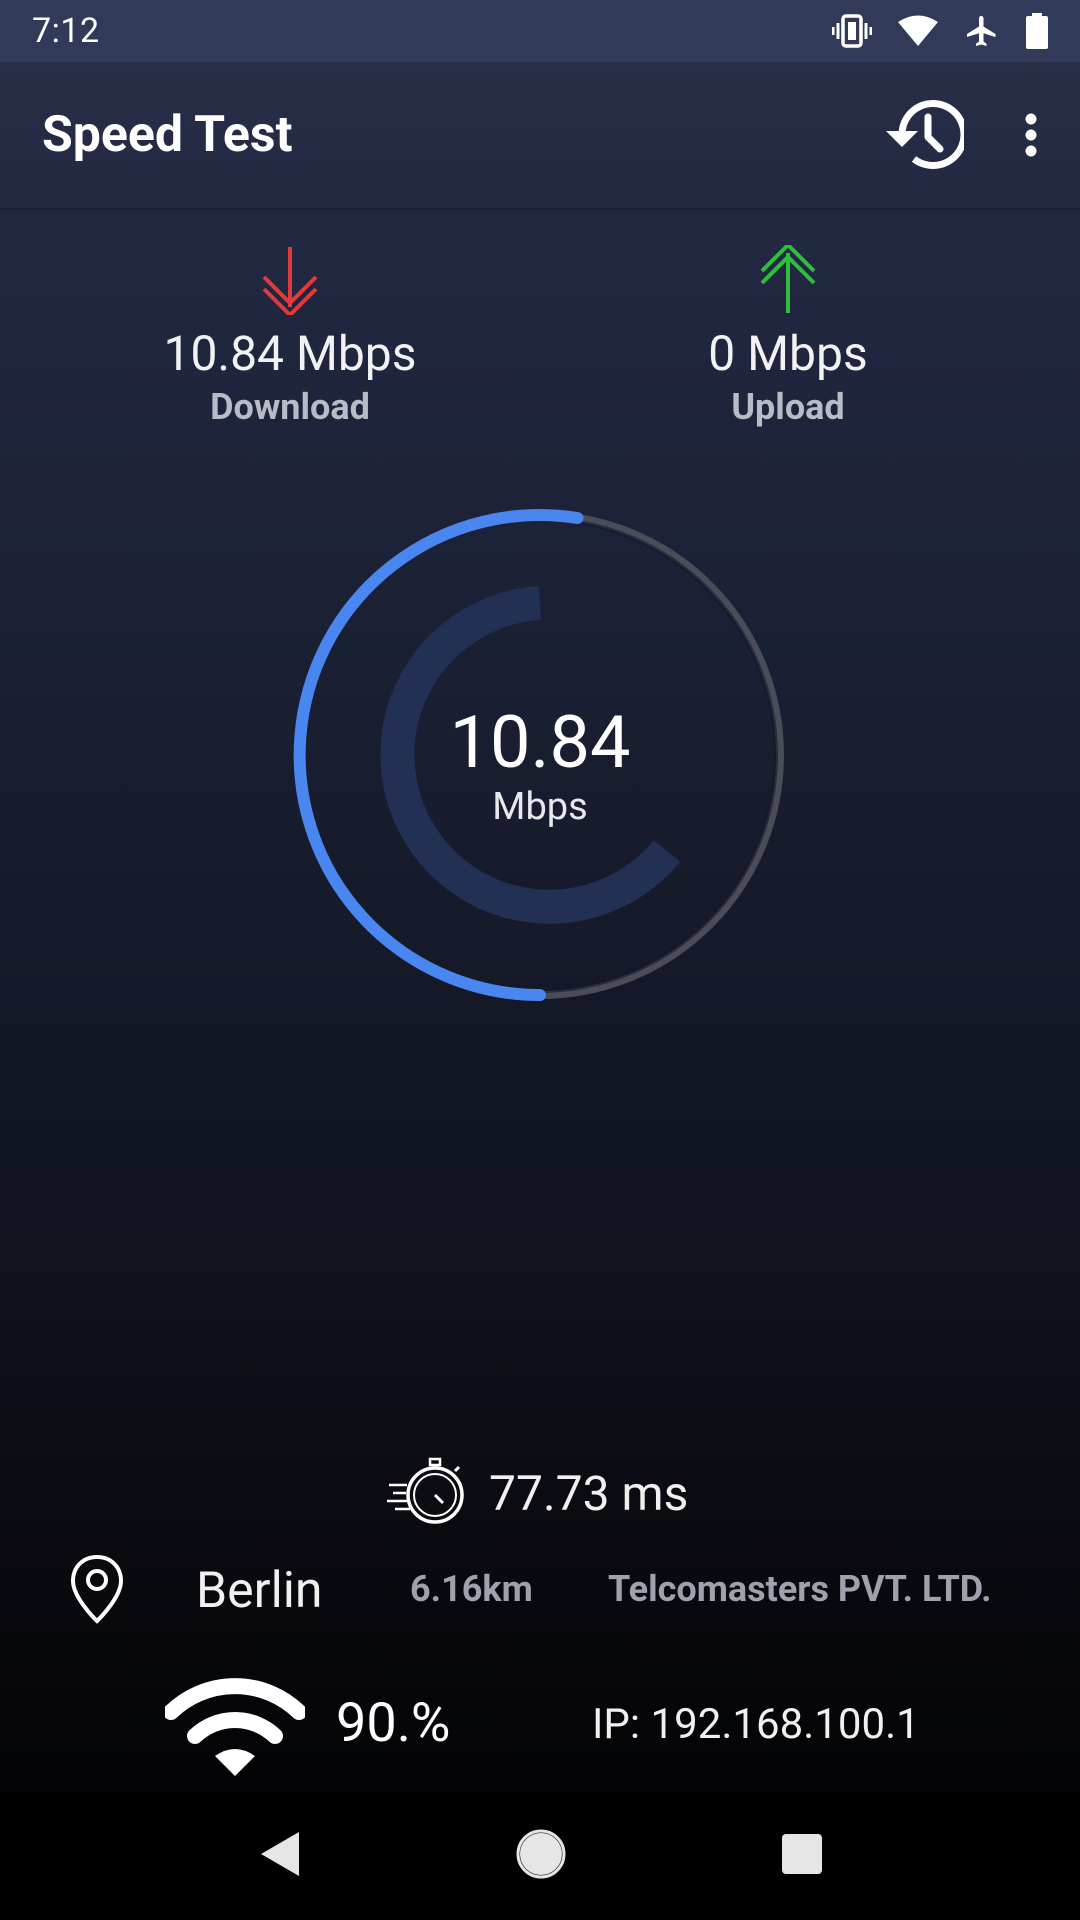  I want to click on ip-address: IP: 192.168.100.1, so click(756, 1724).